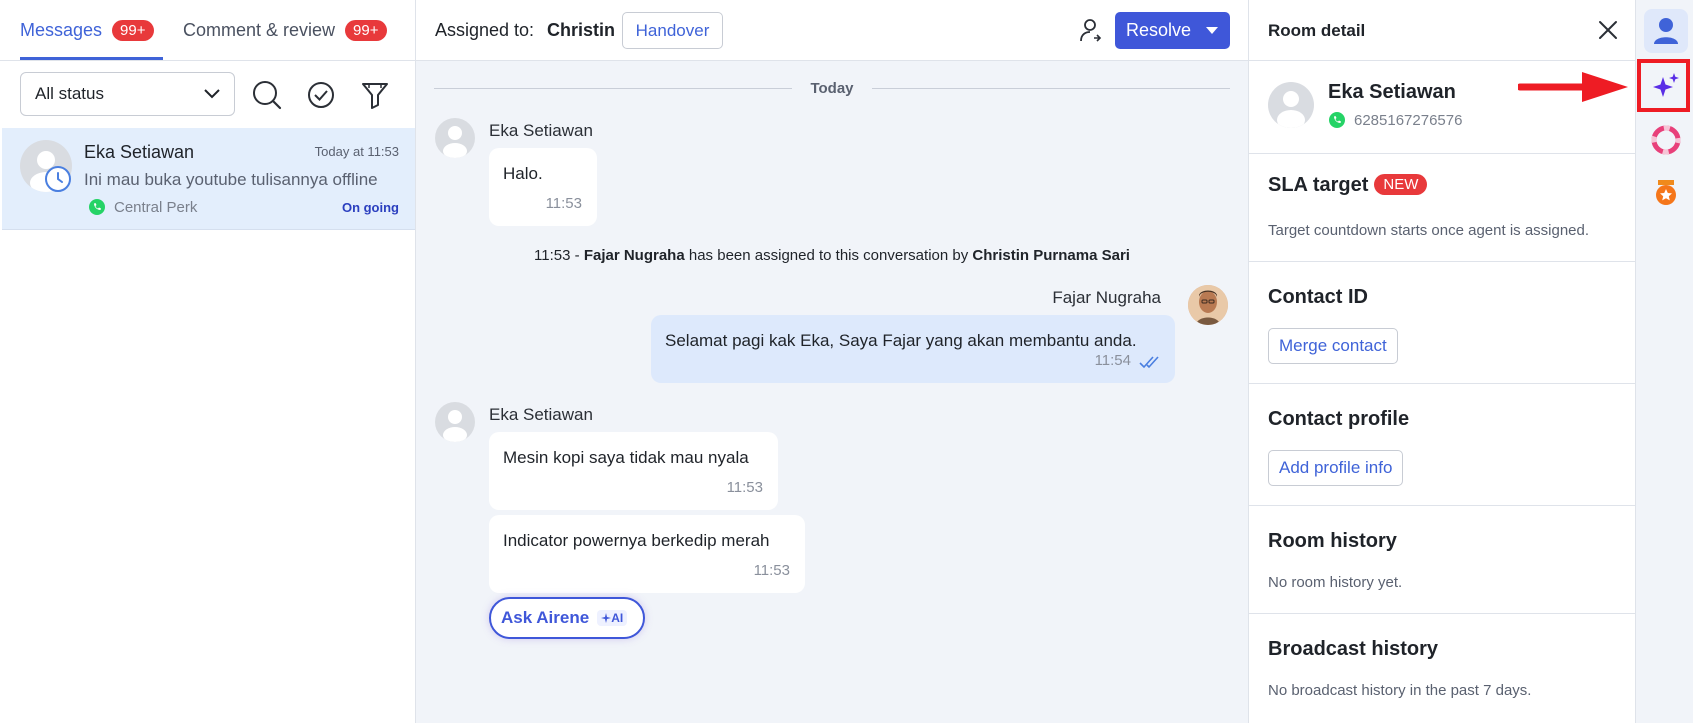 The width and height of the screenshot is (1693, 723). I want to click on room-channel-name: Central Perk, so click(156, 207).